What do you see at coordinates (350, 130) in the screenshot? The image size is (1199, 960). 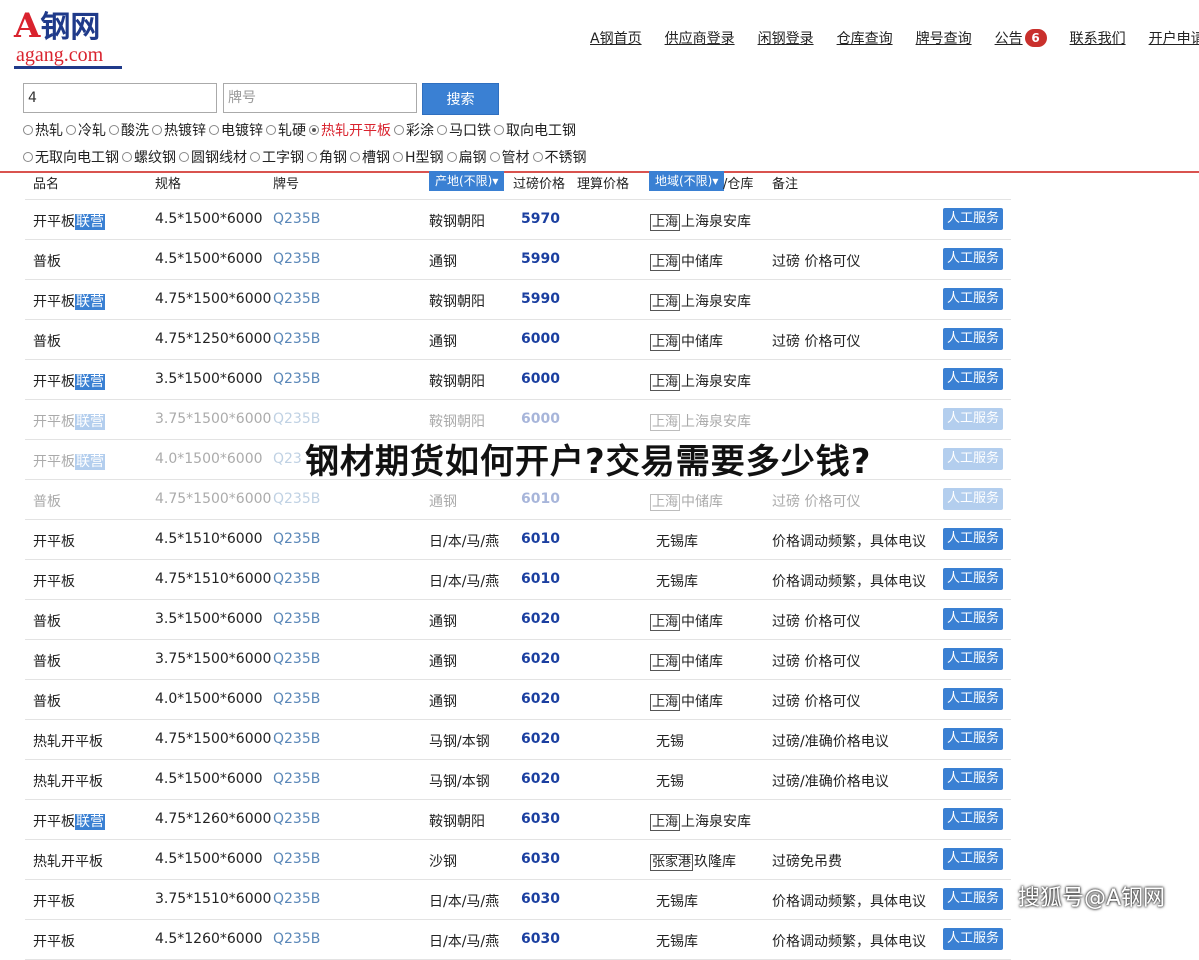 I see `category-radio: 热轧开平板` at bounding box center [350, 130].